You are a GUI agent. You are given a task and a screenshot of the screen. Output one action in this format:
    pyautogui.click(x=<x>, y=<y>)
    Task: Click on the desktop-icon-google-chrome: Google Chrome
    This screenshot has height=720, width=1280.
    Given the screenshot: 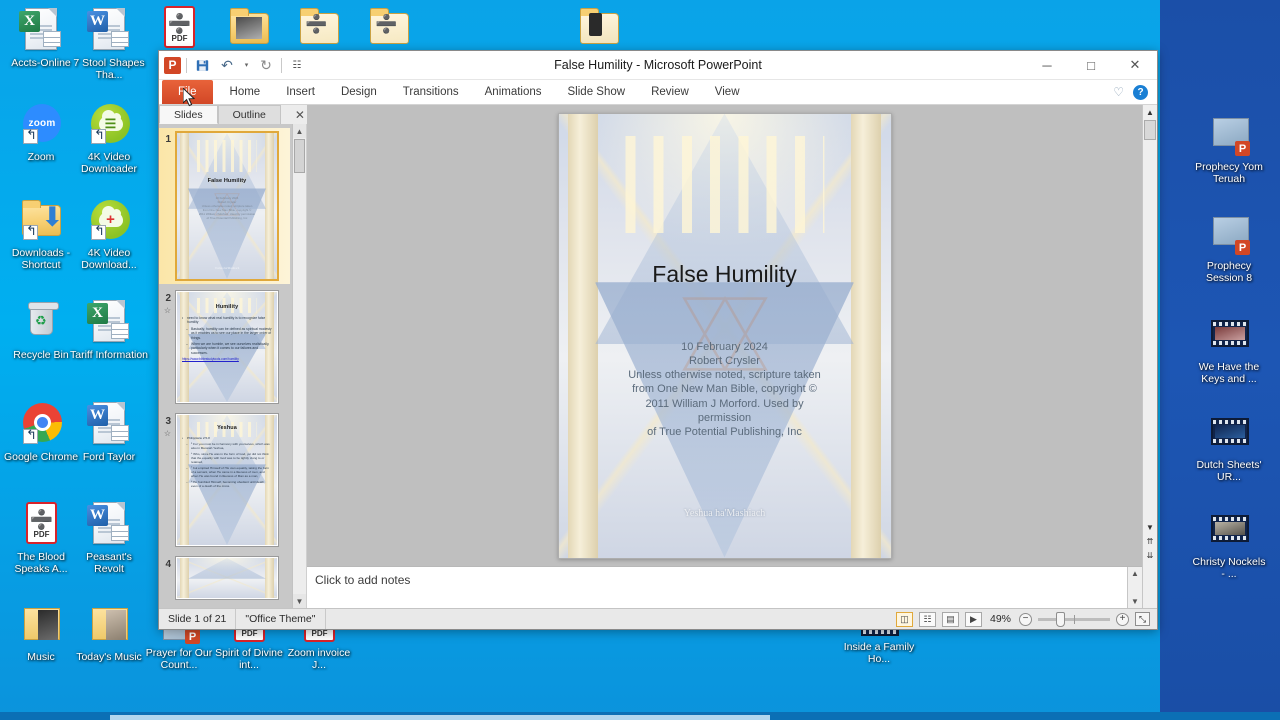 What is the action you would take?
    pyautogui.click(x=41, y=431)
    